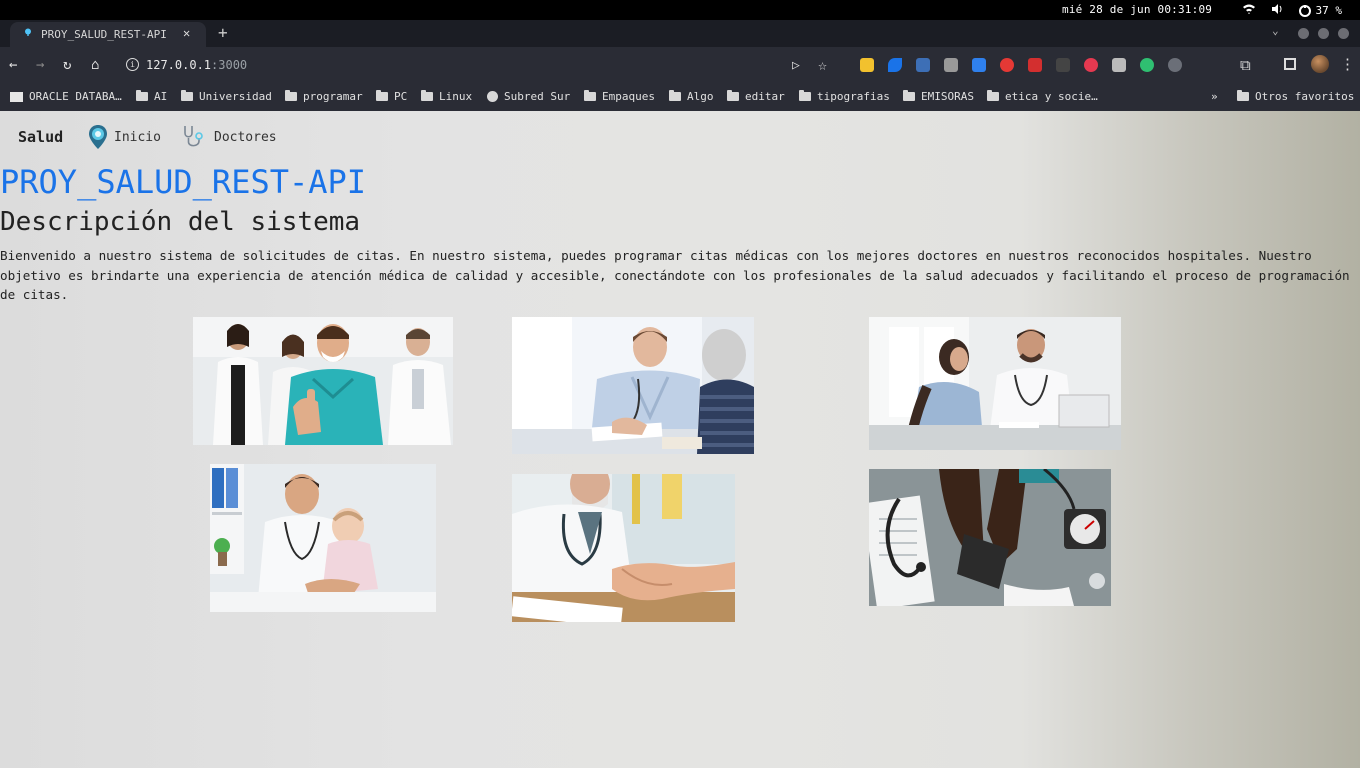  Describe the element at coordinates (95, 65) in the screenshot. I see `home-icon: ⌂` at that location.